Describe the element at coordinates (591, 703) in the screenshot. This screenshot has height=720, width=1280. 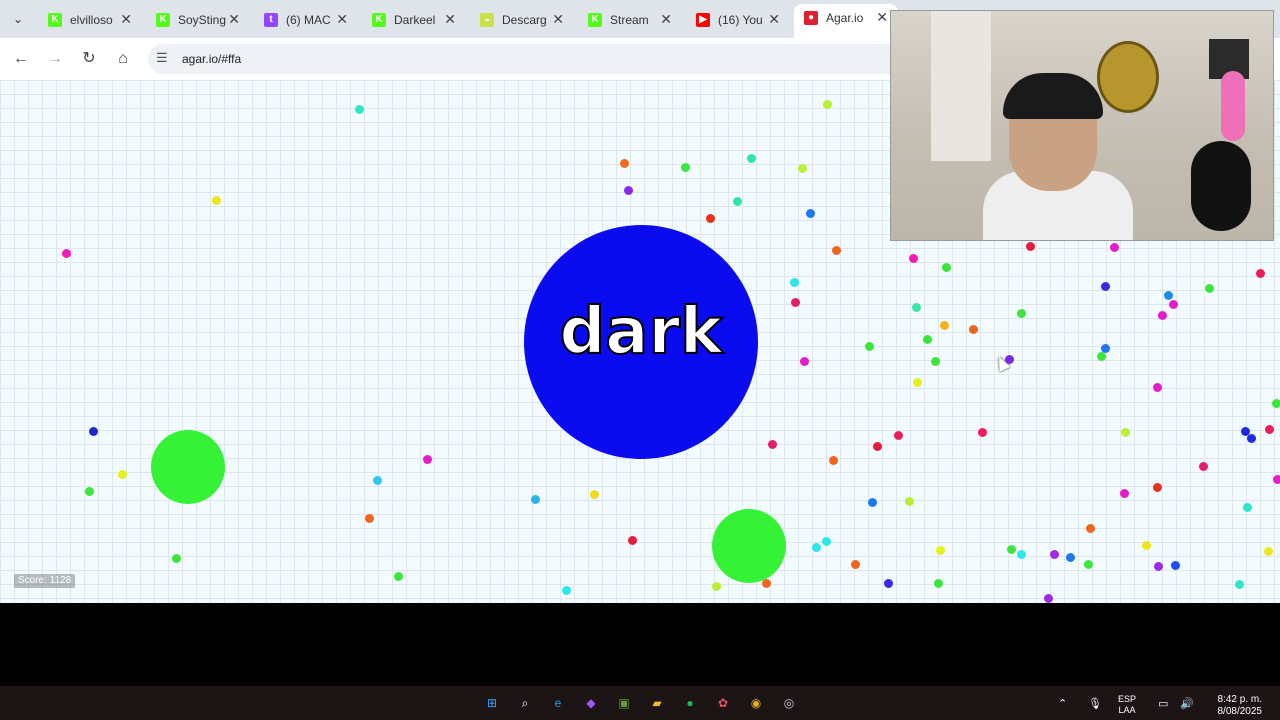
I see `copilot-icon: ◆` at that location.